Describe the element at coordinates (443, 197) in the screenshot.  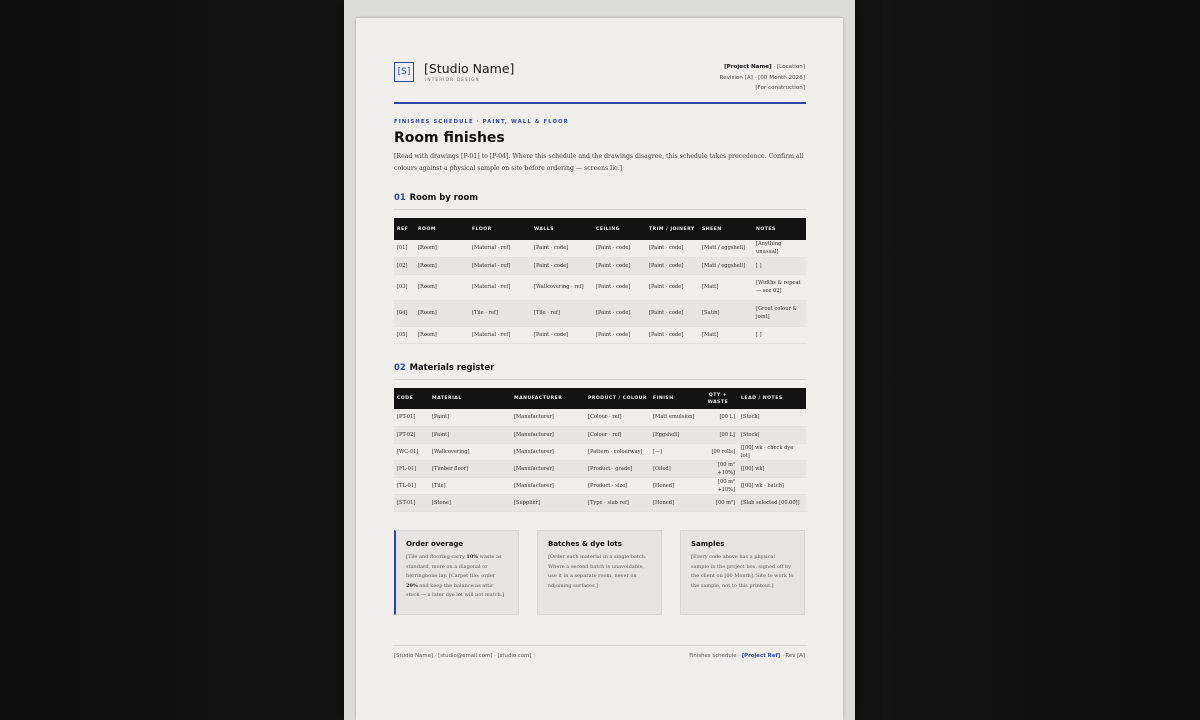
I see `section-title: Room by room` at that location.